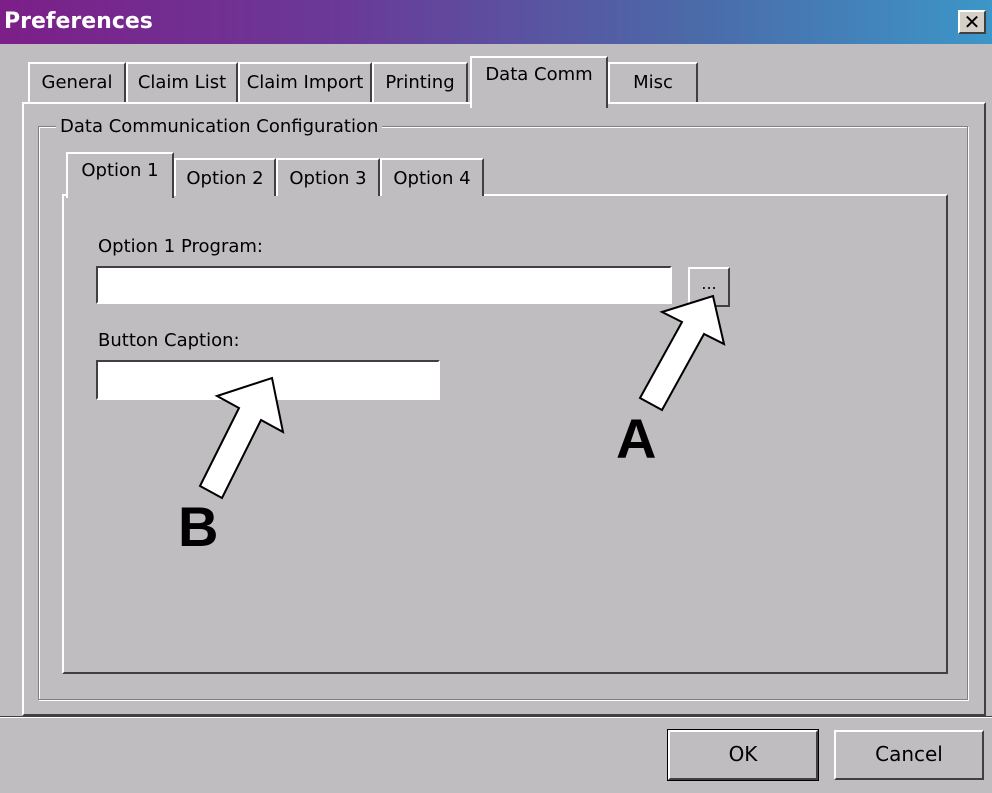  Describe the element at coordinates (198, 526) in the screenshot. I see `callout-letter-b: B` at that location.